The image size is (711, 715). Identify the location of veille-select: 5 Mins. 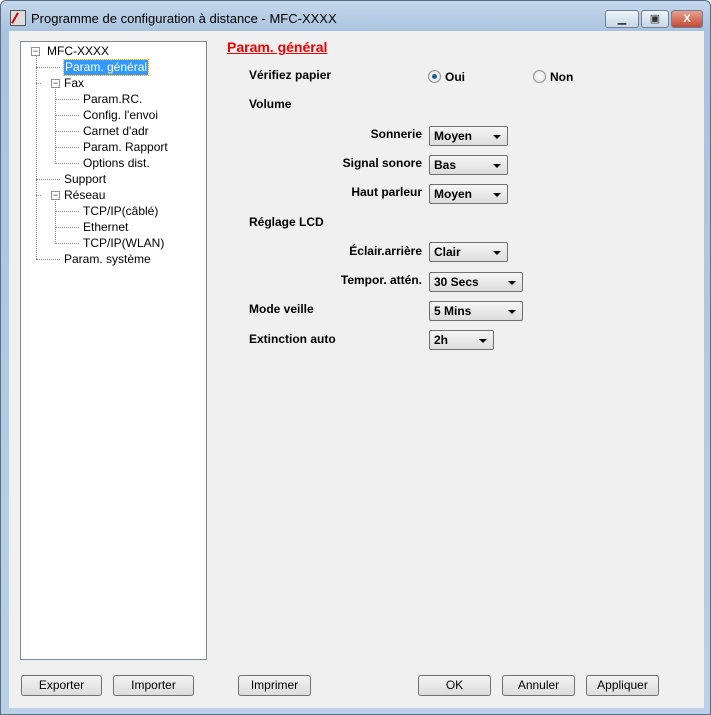
(476, 311).